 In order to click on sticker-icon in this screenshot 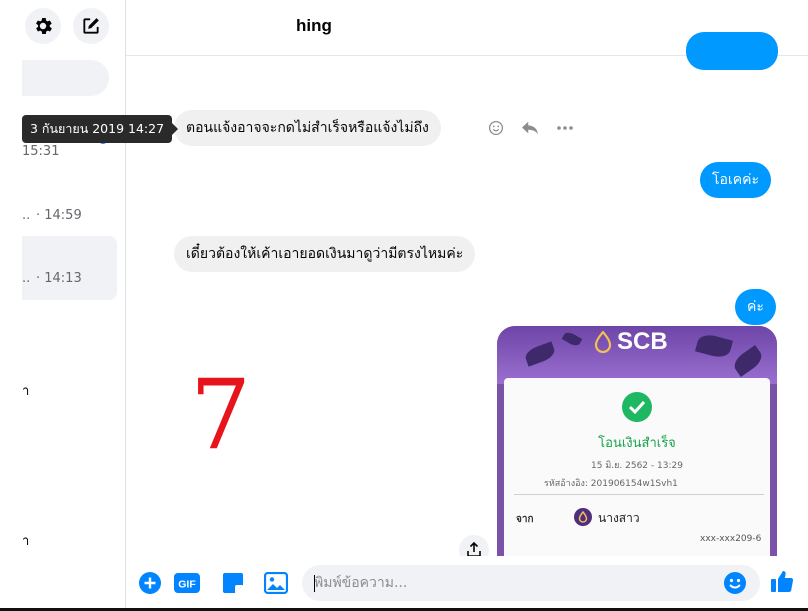, I will do `click(233, 583)`.